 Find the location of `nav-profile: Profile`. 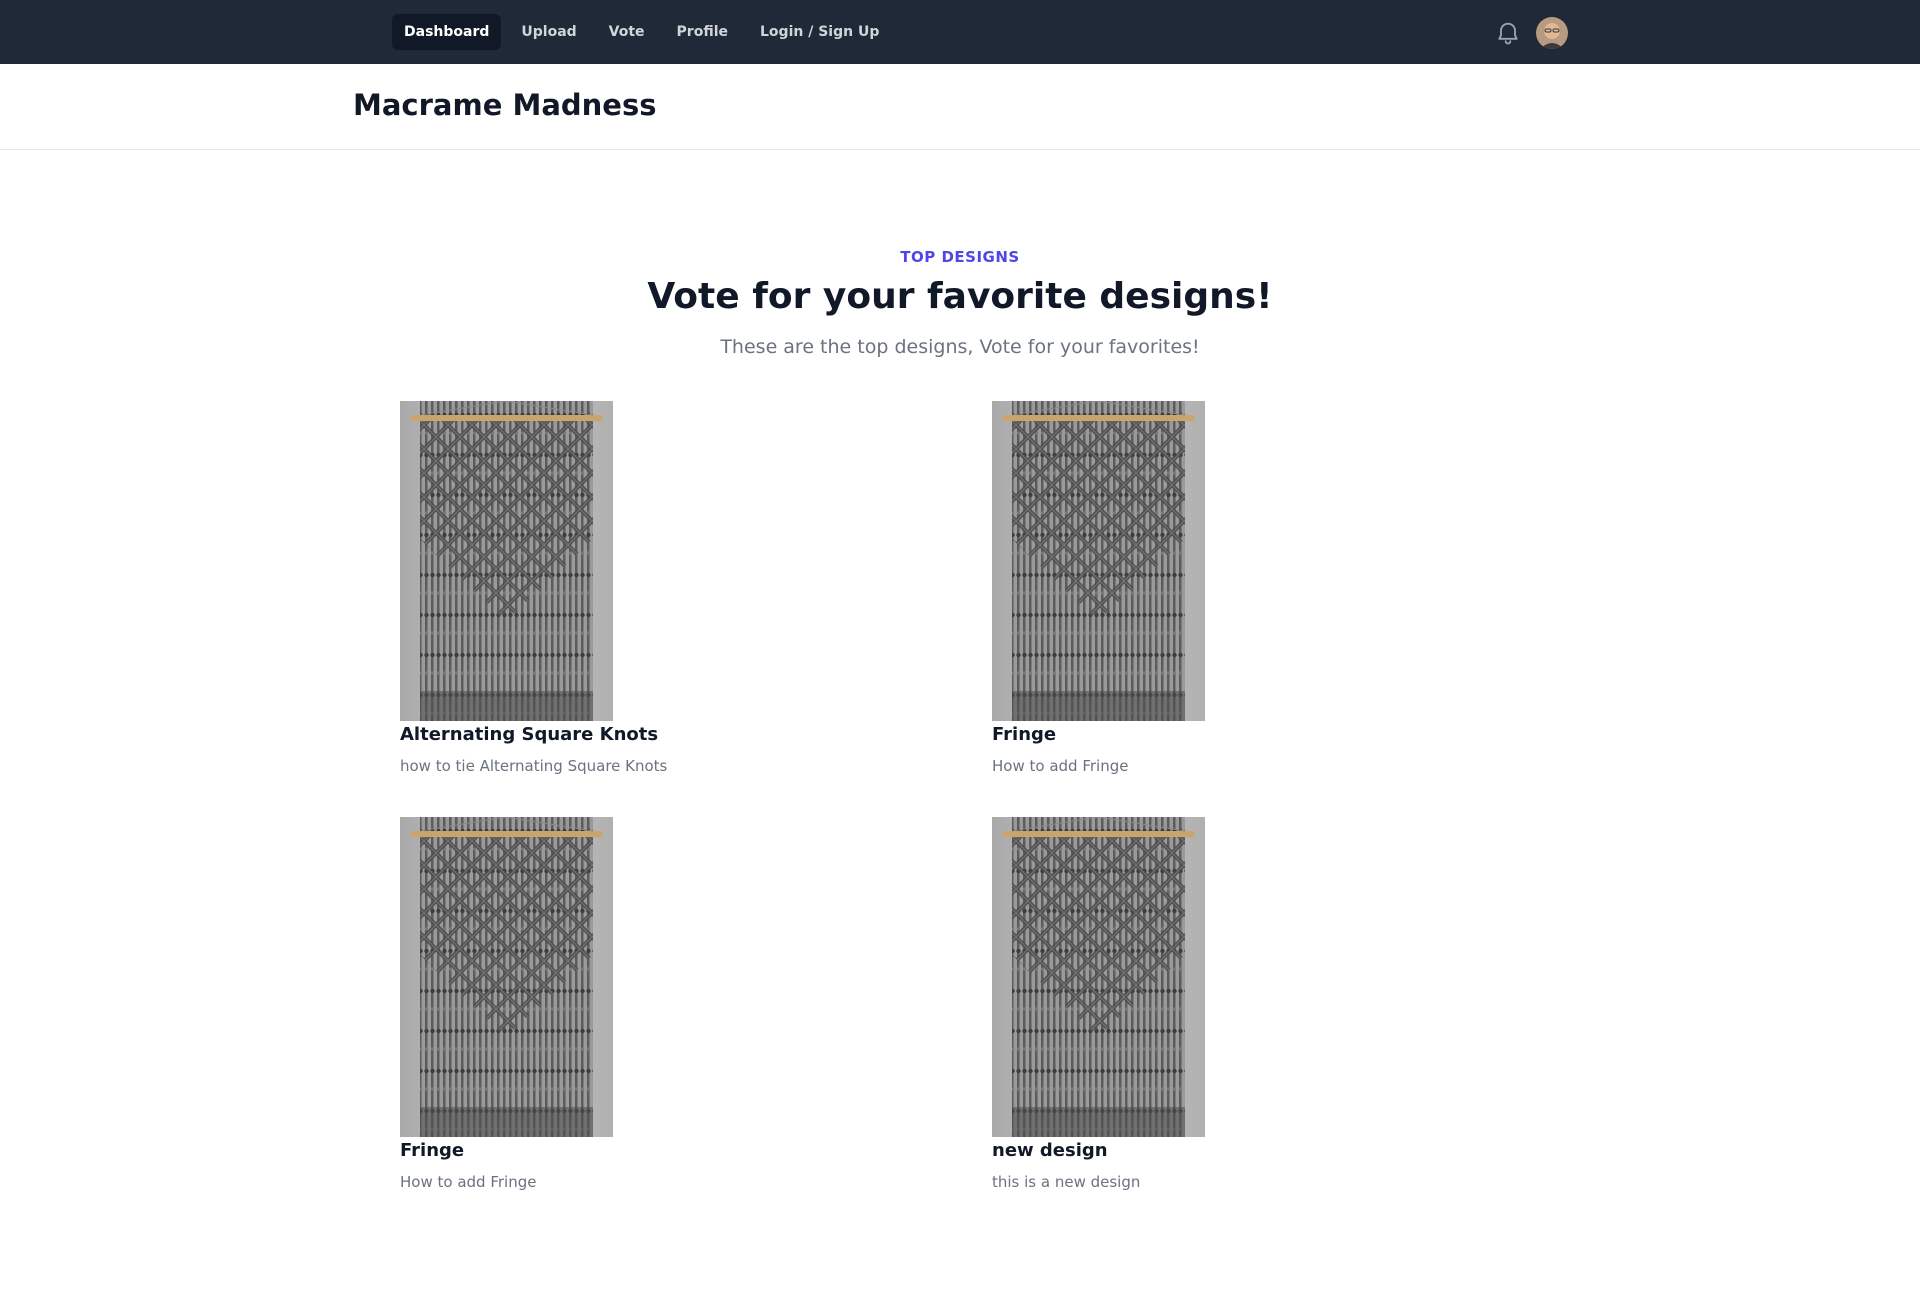

nav-profile: Profile is located at coordinates (702, 32).